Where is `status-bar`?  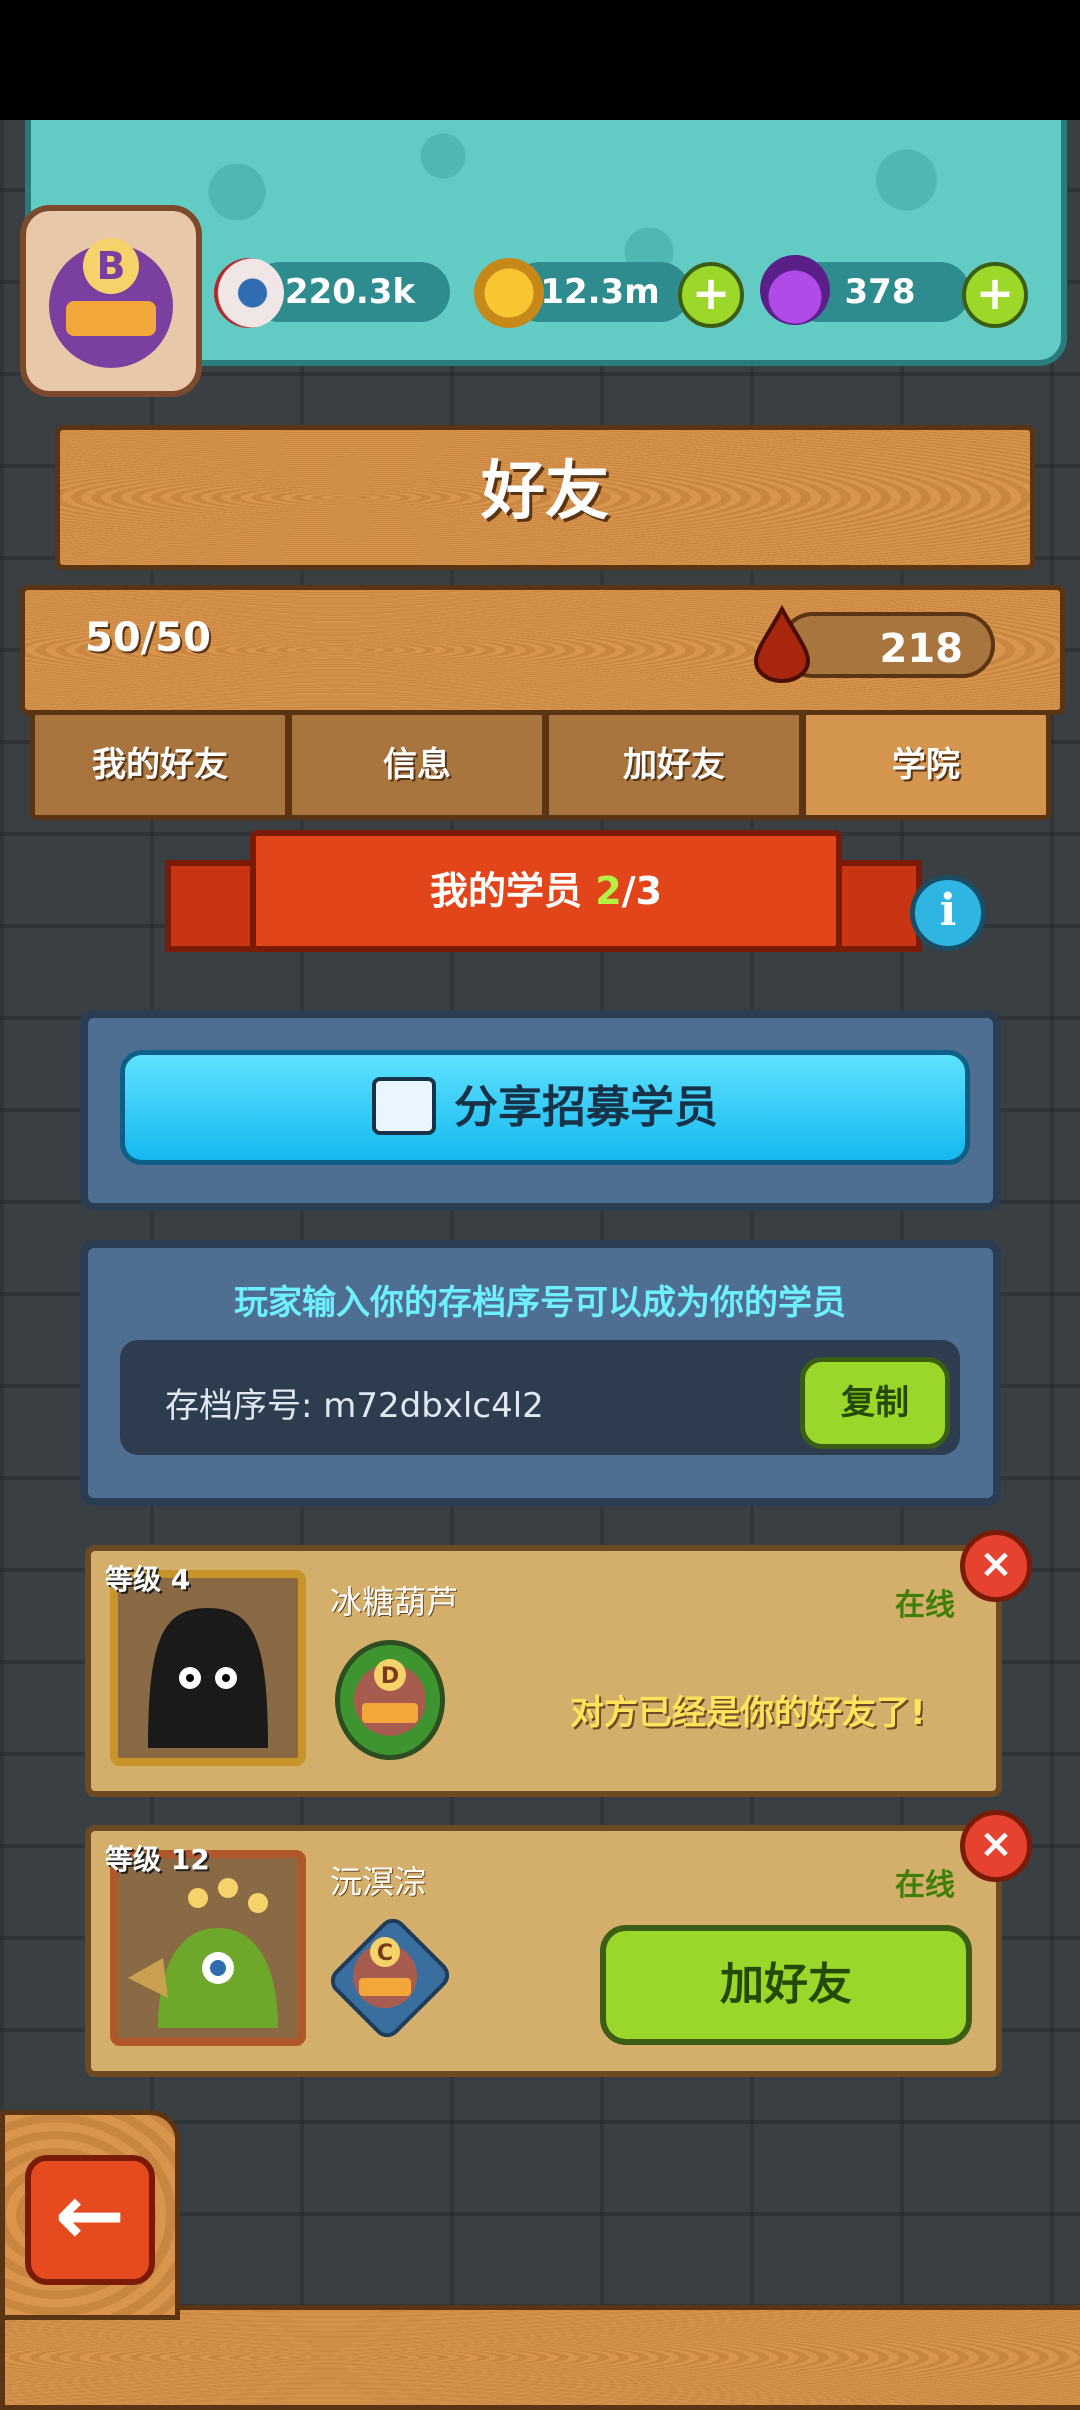 status-bar is located at coordinates (540, 60).